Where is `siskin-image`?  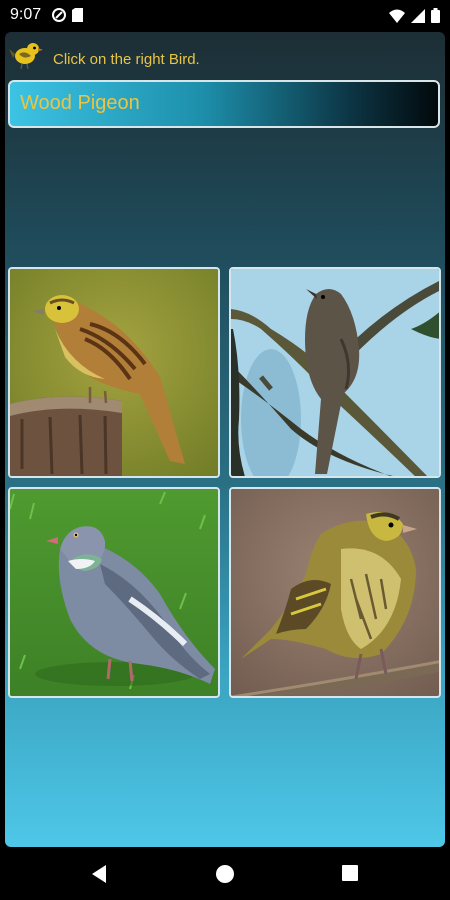
siskin-image is located at coordinates (335, 592).